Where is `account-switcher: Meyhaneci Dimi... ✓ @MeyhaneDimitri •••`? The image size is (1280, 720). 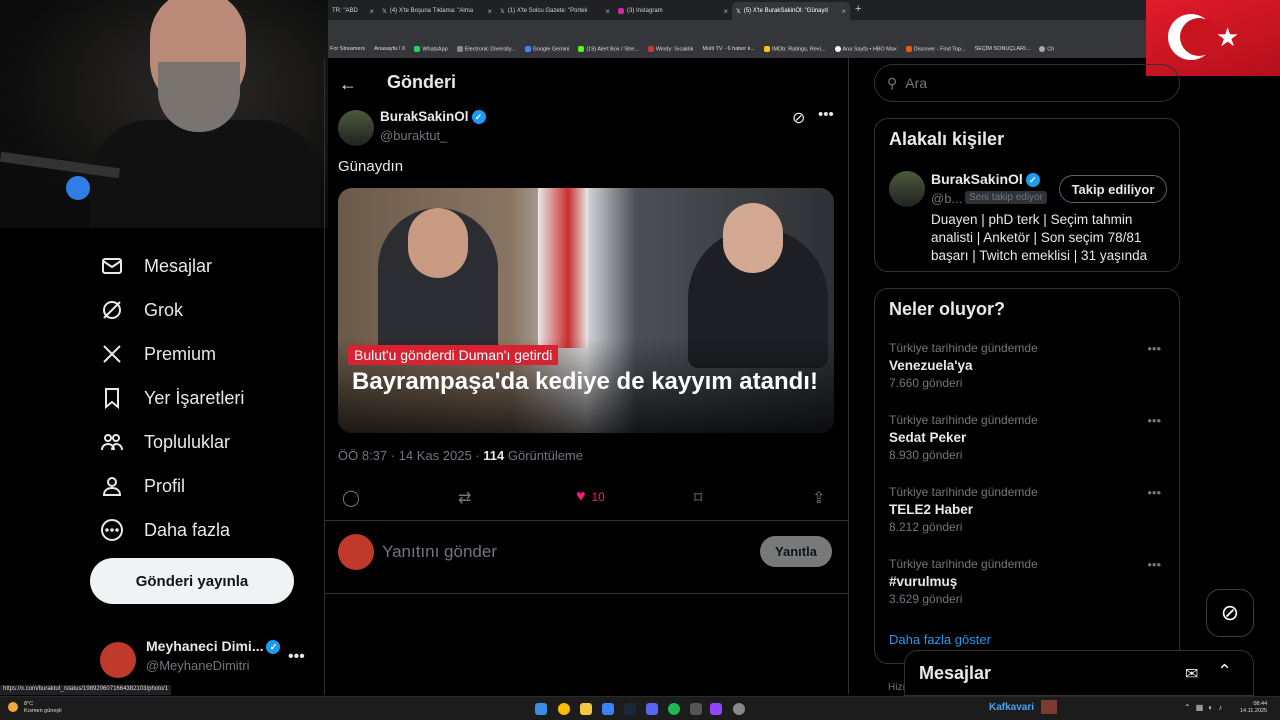 account-switcher: Meyhaneci Dimi... ✓ @MeyhaneDimitri ••• is located at coordinates (205, 659).